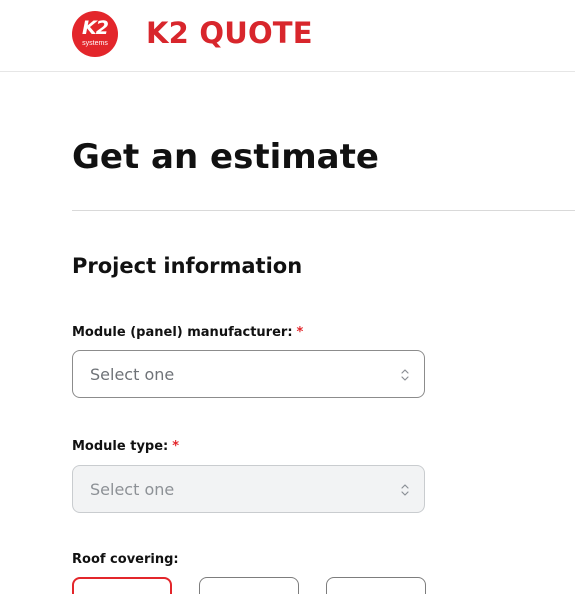 The image size is (575, 594). What do you see at coordinates (323, 210) in the screenshot?
I see `divider` at bounding box center [323, 210].